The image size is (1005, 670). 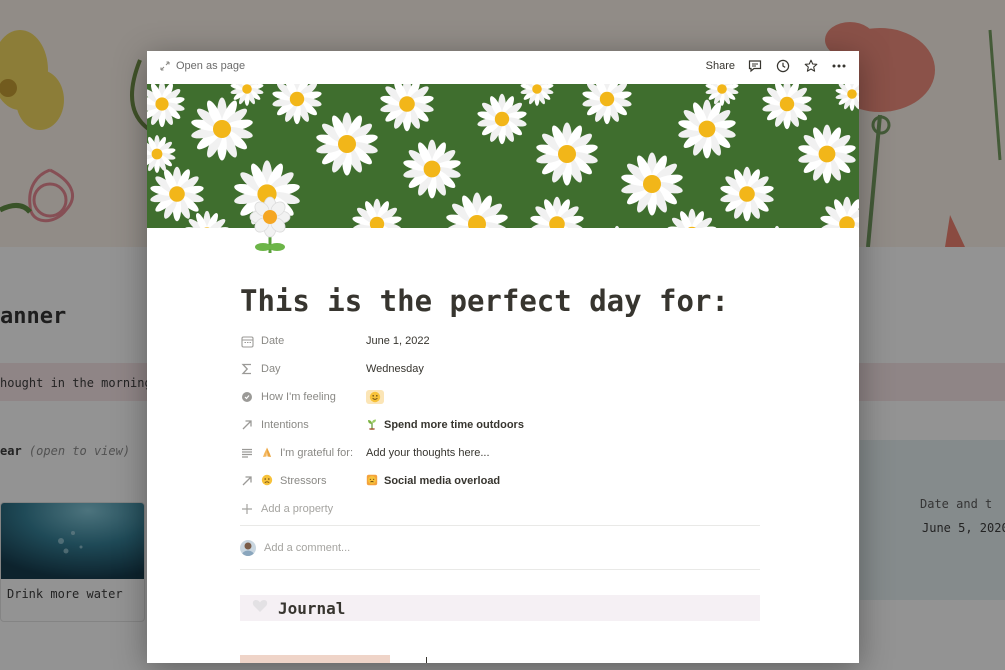 I want to click on property-value-feeling, so click(x=375, y=397).